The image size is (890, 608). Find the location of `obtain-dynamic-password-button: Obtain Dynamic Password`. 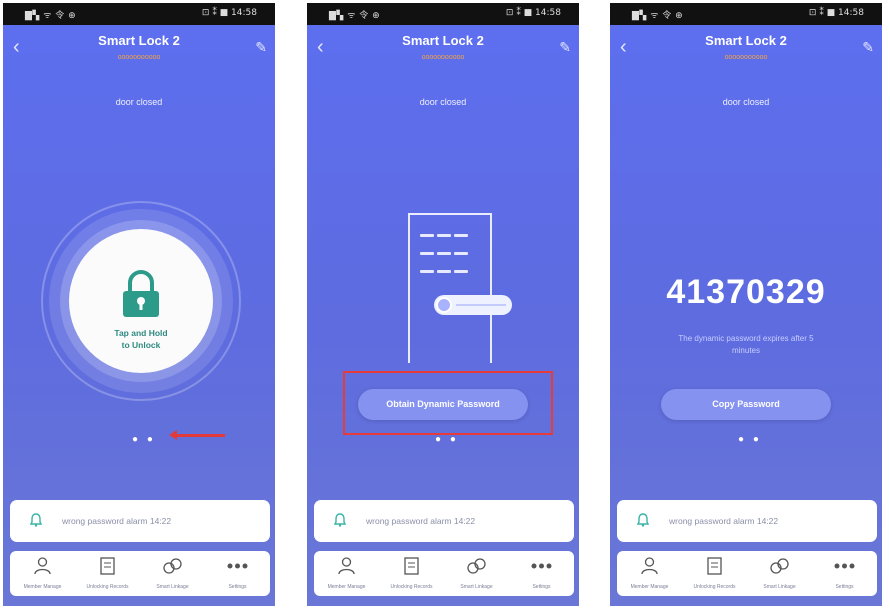

obtain-dynamic-password-button: Obtain Dynamic Password is located at coordinates (443, 404).